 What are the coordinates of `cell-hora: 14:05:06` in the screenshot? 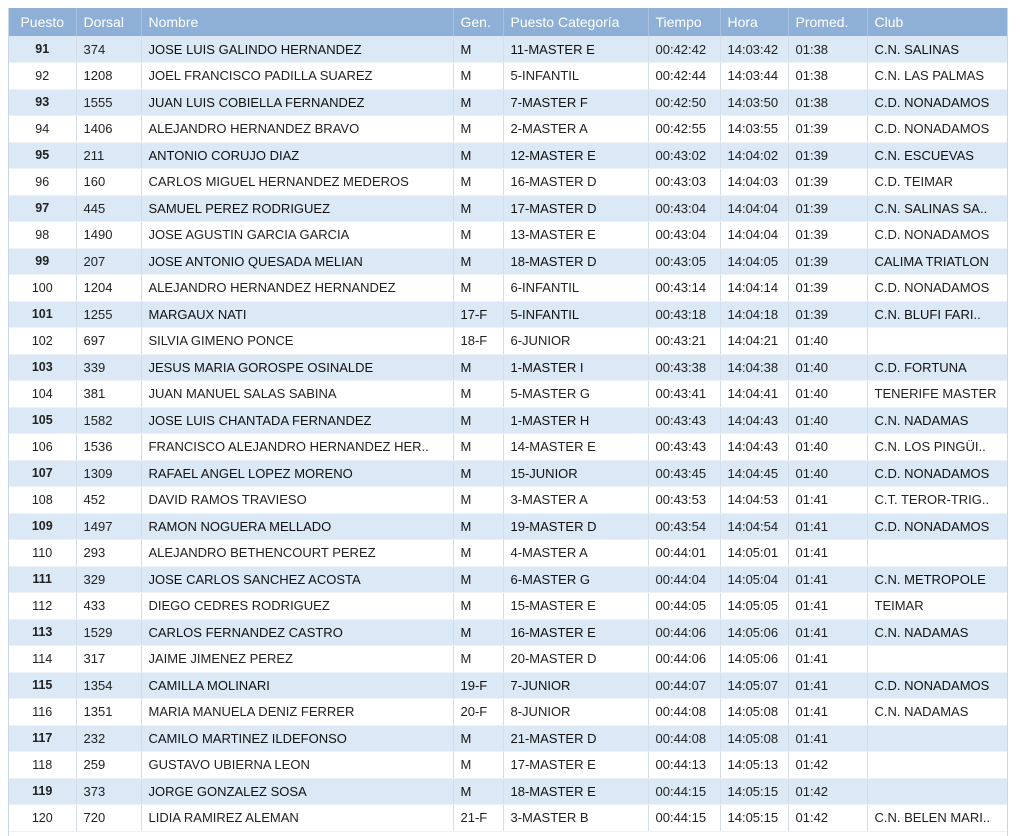 It's located at (754, 659).